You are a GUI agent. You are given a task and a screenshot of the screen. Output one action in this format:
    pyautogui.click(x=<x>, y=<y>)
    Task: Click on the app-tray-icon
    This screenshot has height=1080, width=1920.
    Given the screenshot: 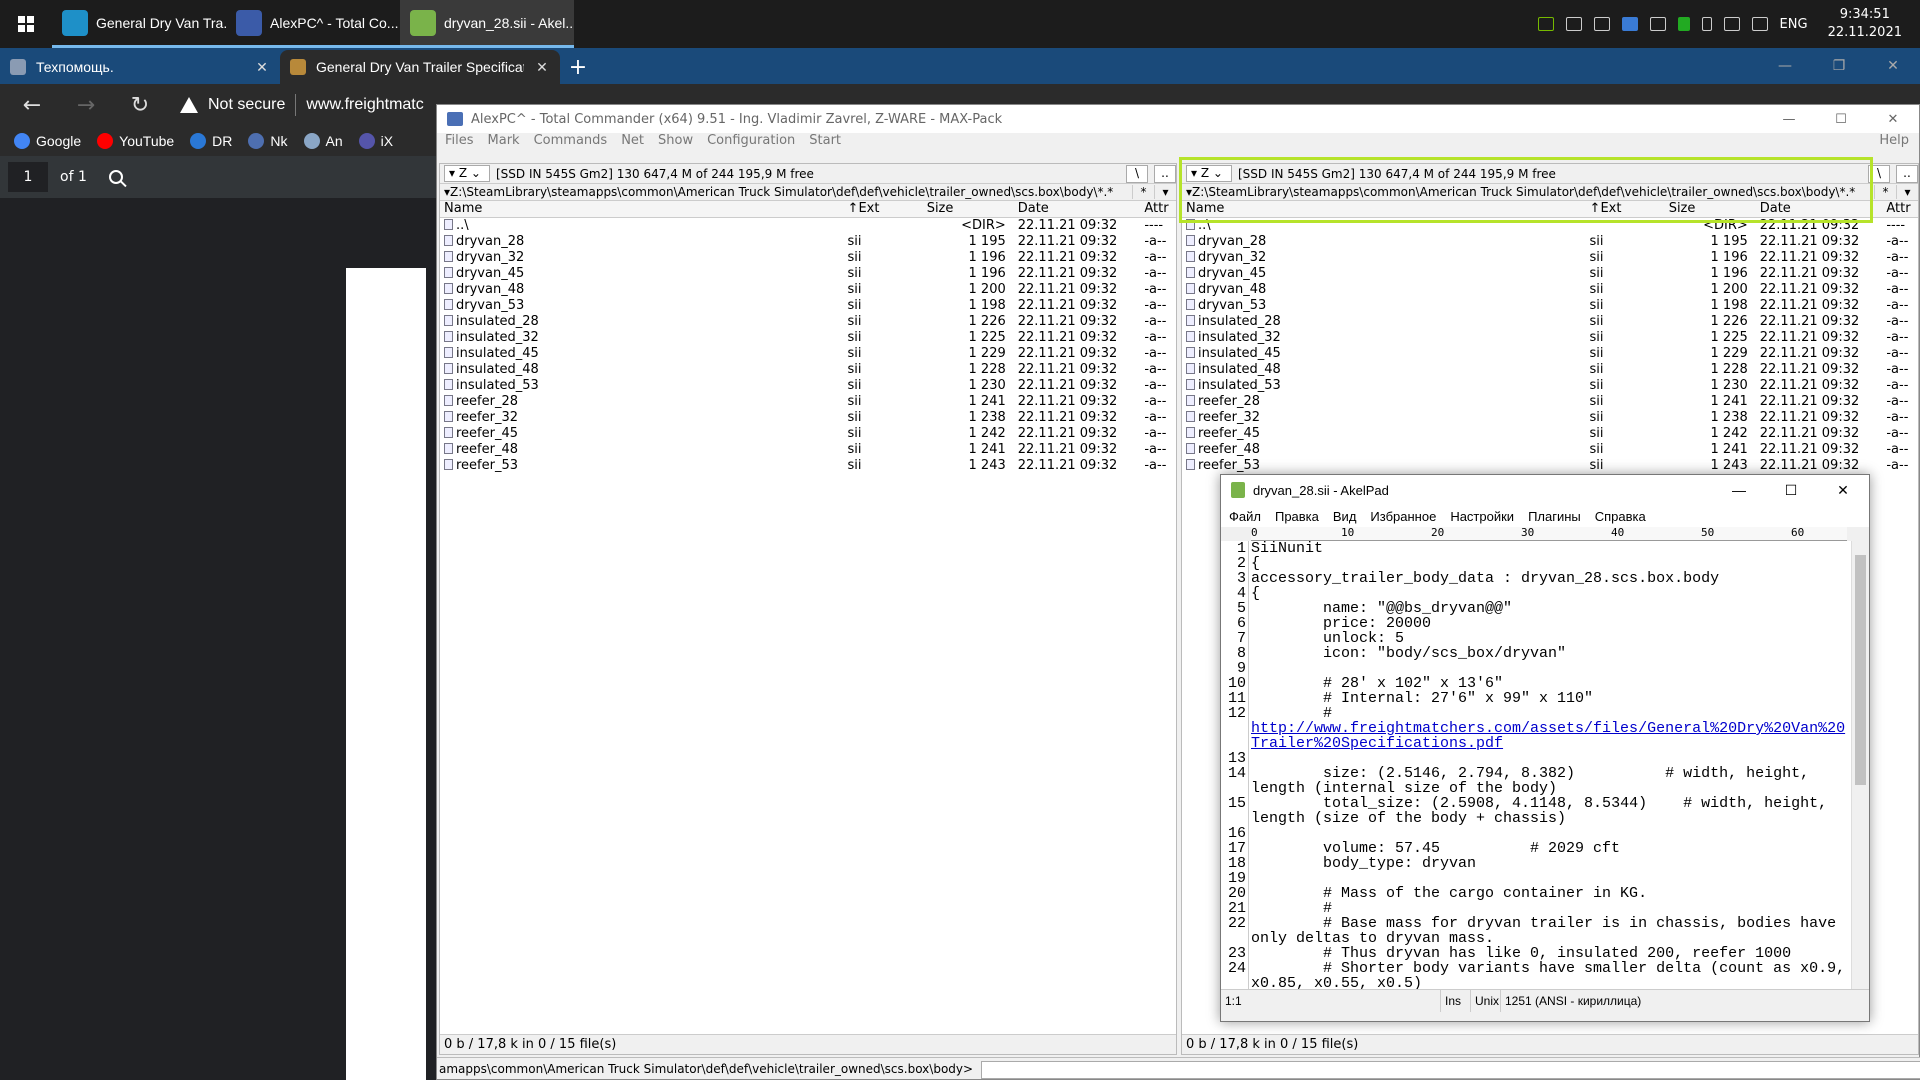 What is the action you would take?
    pyautogui.click(x=1629, y=24)
    